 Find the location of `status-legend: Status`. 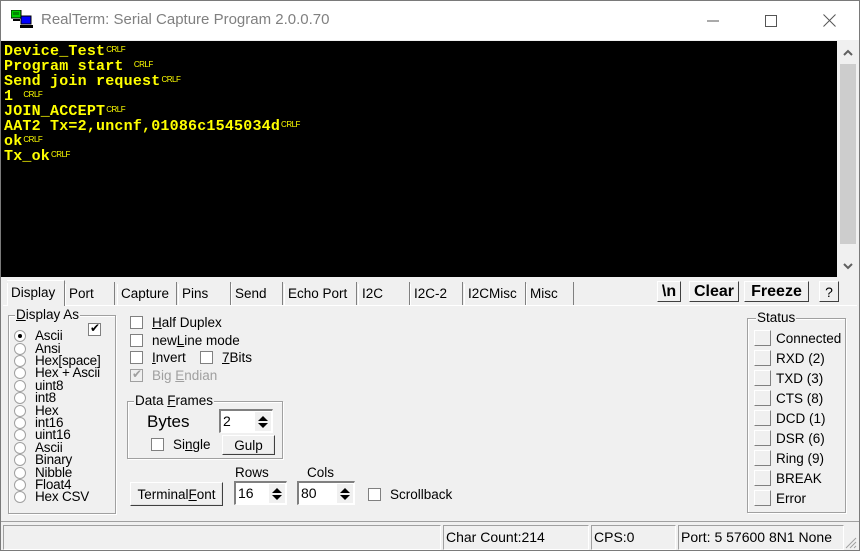

status-legend: Status is located at coordinates (776, 317).